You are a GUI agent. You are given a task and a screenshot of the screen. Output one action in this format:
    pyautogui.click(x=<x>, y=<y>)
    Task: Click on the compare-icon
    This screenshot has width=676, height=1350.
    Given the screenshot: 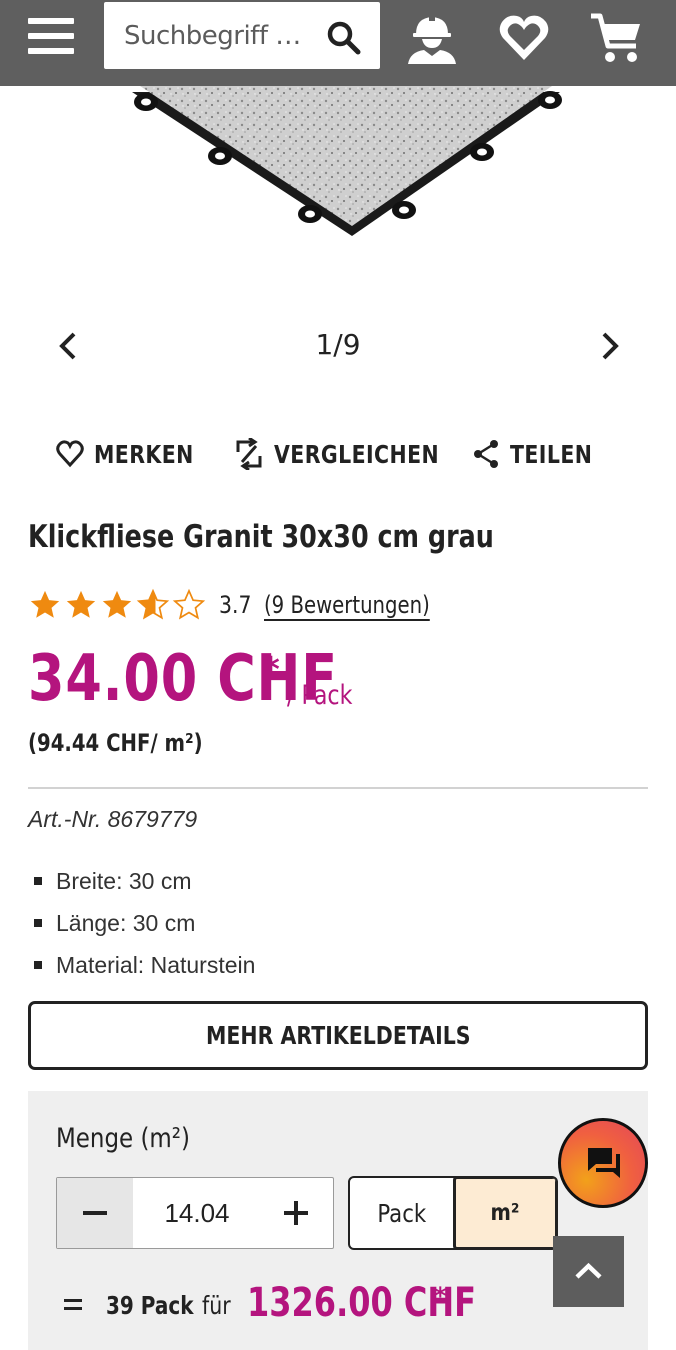 What is the action you would take?
    pyautogui.click(x=249, y=454)
    